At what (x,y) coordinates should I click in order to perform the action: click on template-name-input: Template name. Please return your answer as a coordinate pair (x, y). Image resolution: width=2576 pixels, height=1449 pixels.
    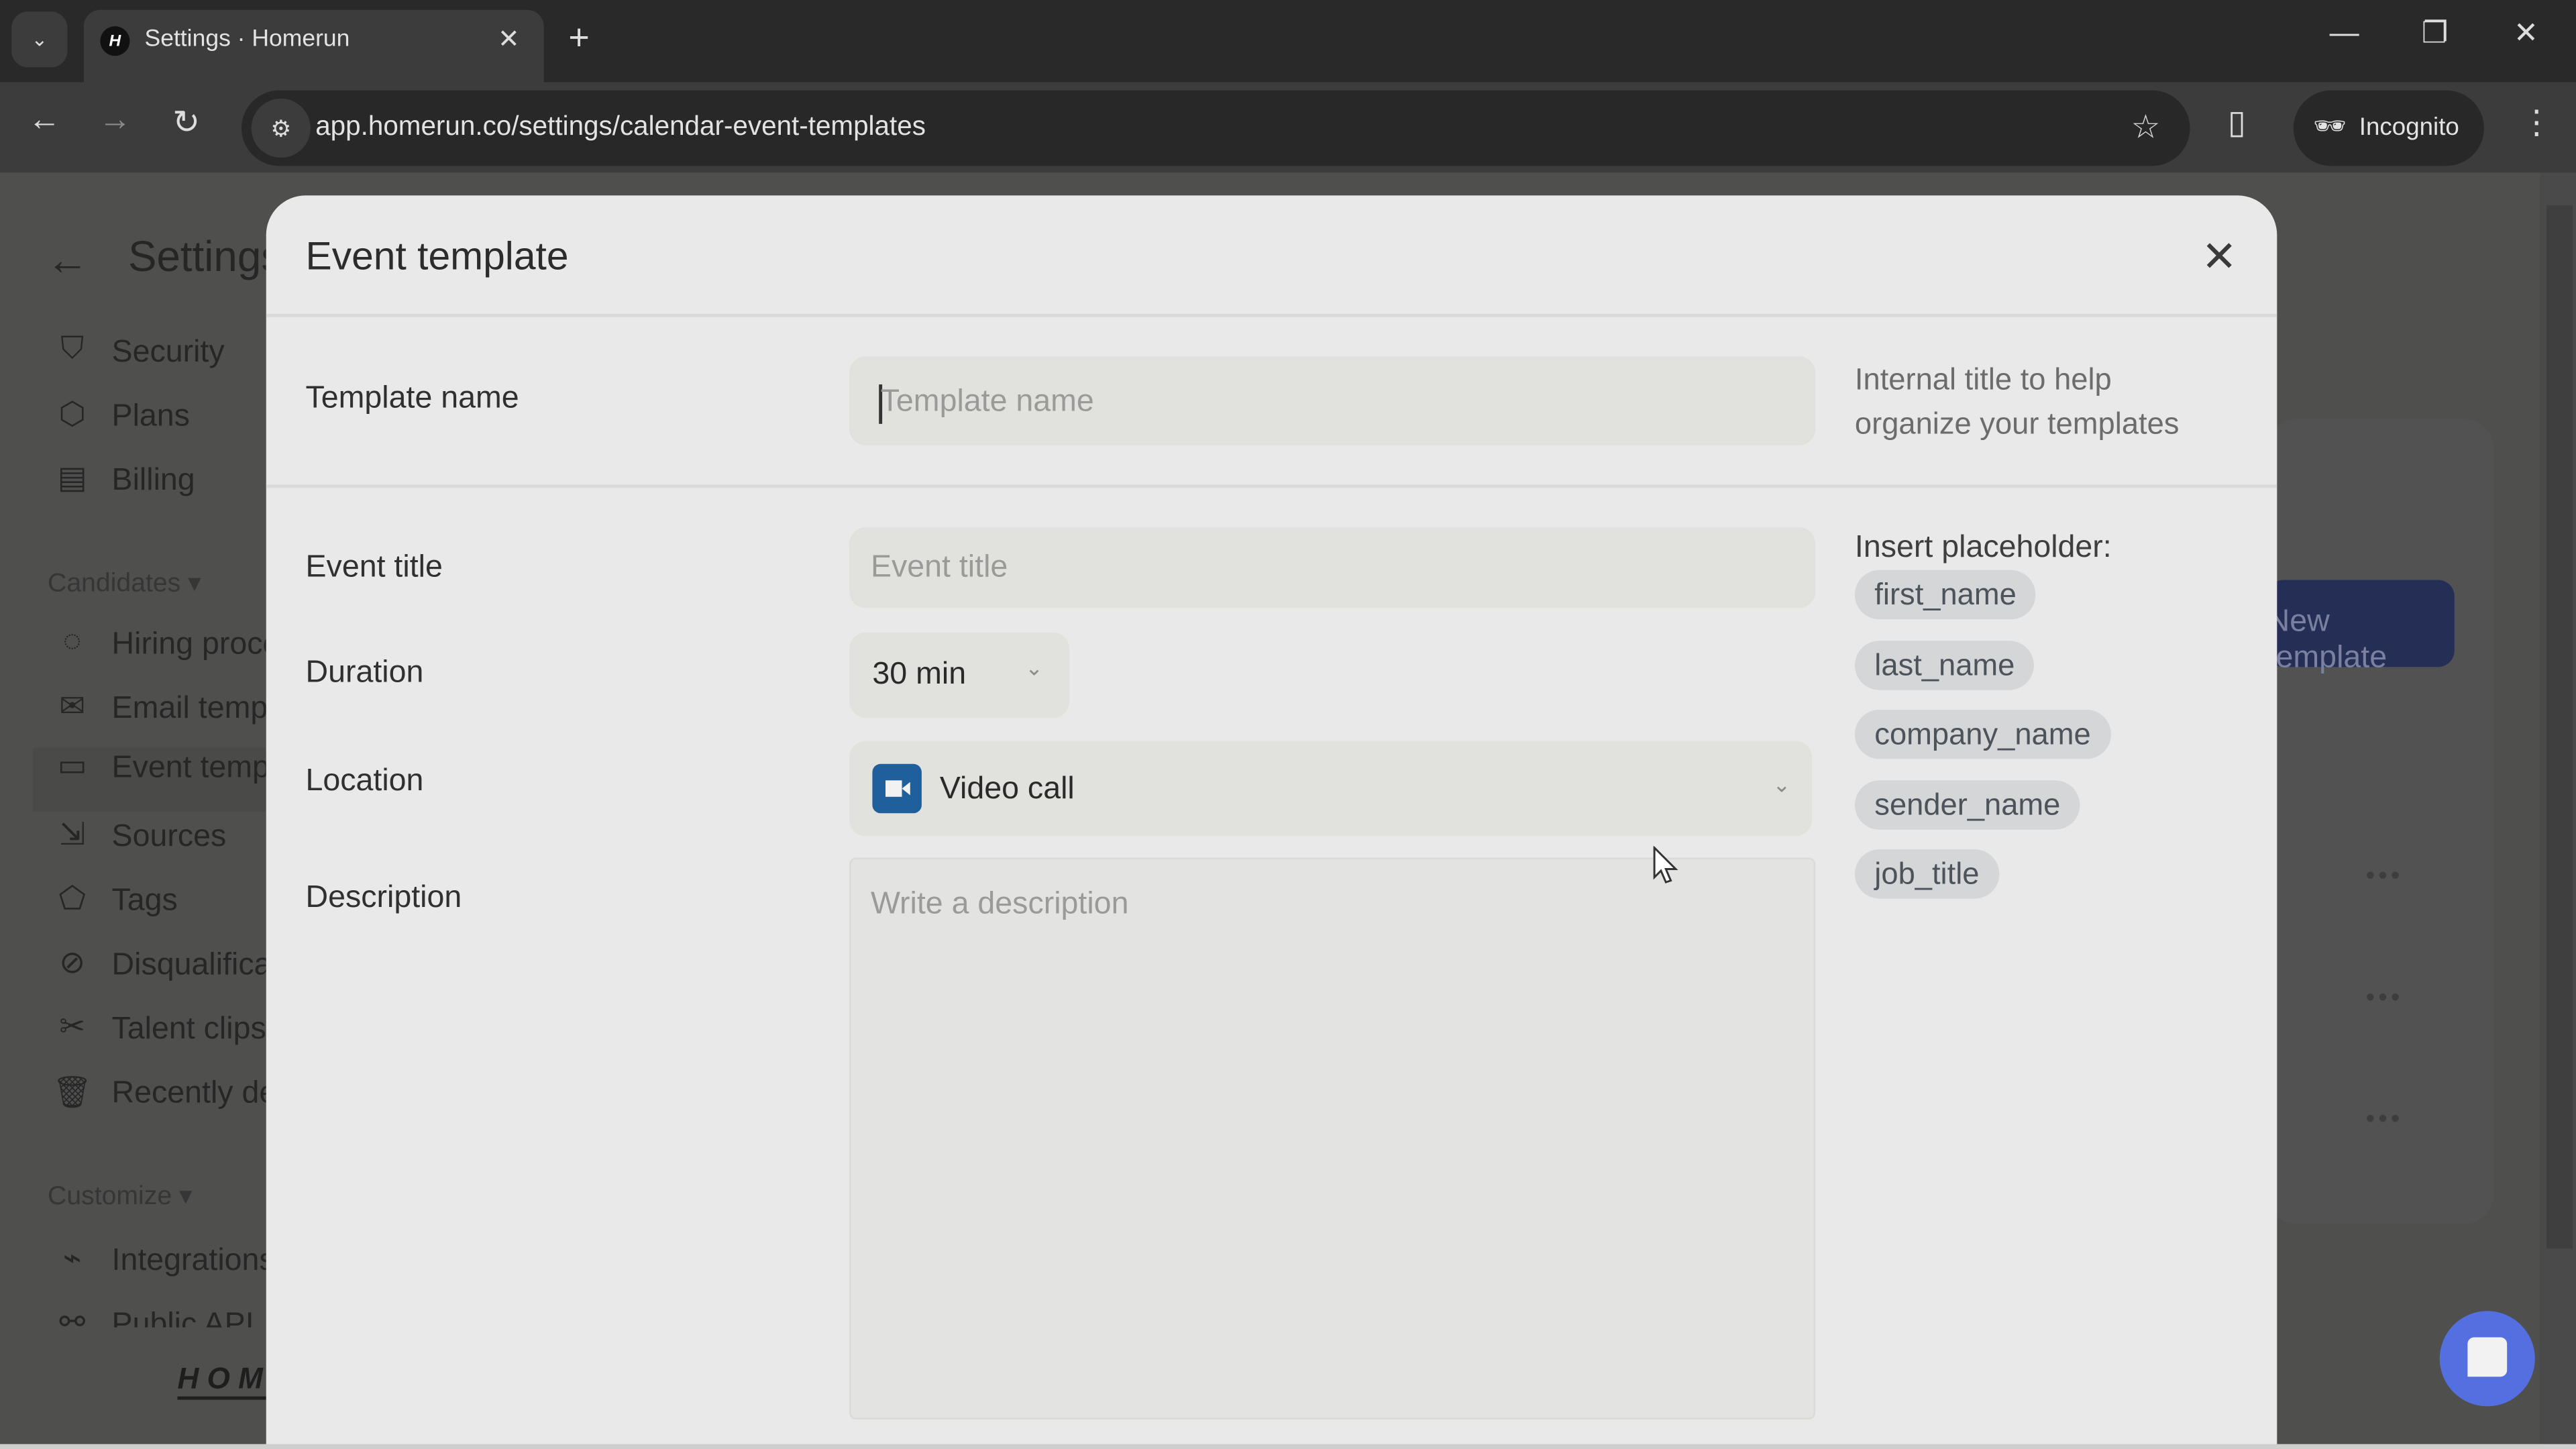
    Looking at the image, I should click on (1332, 400).